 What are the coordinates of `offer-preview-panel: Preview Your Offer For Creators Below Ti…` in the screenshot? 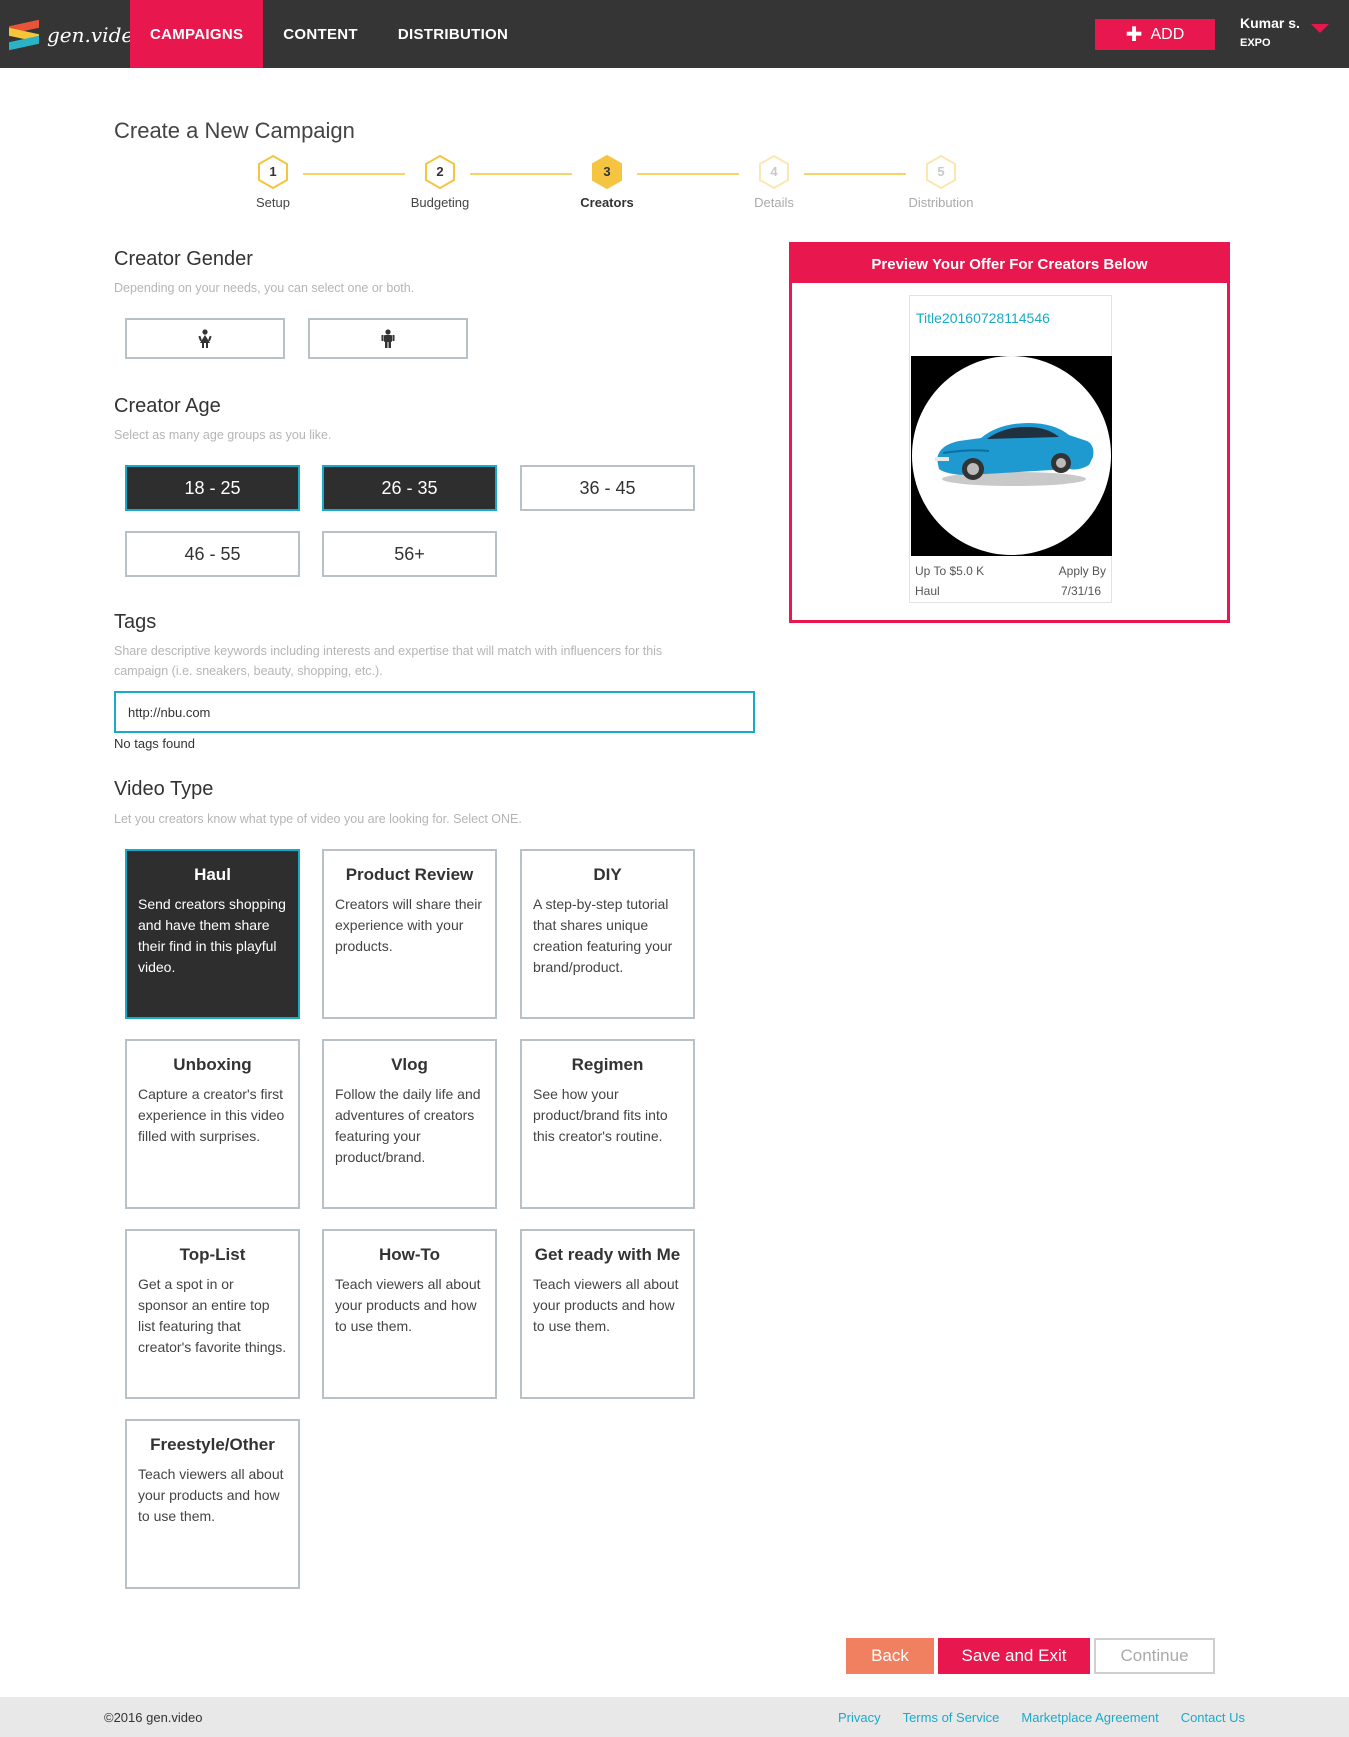 It's located at (1009, 432).